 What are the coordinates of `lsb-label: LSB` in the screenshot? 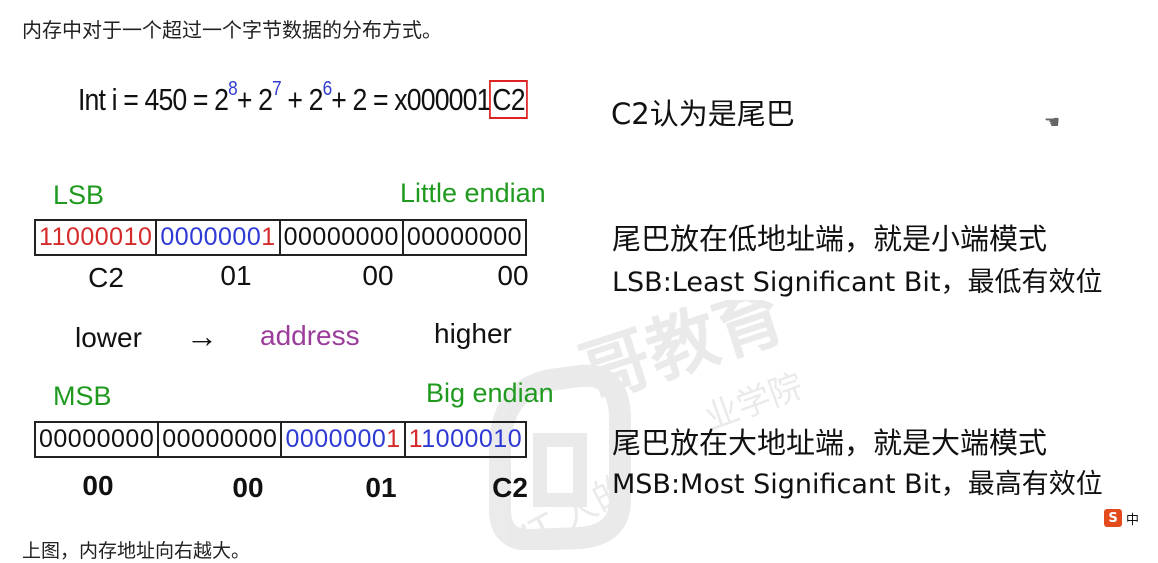 It's located at (79, 195).